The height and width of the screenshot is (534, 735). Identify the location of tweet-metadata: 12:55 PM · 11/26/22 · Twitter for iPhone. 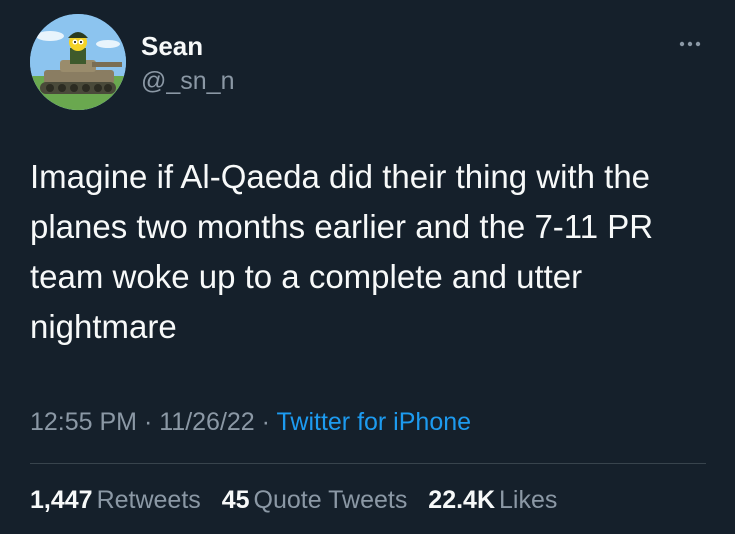
(250, 422).